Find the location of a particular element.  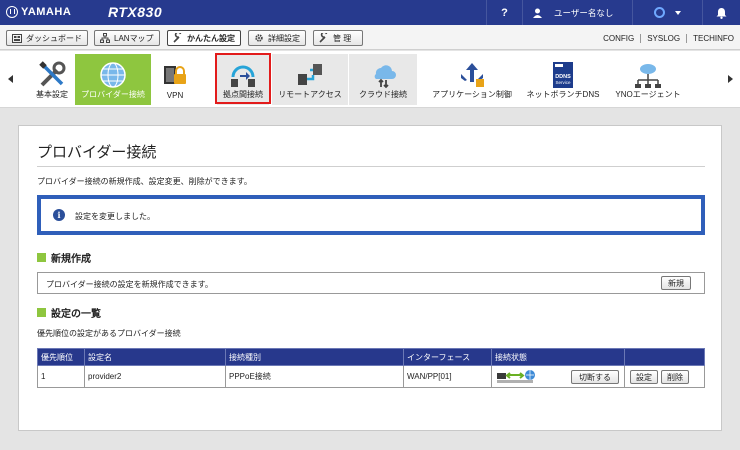

ddns-badge-icon: DDNSService is located at coordinates (563, 75).